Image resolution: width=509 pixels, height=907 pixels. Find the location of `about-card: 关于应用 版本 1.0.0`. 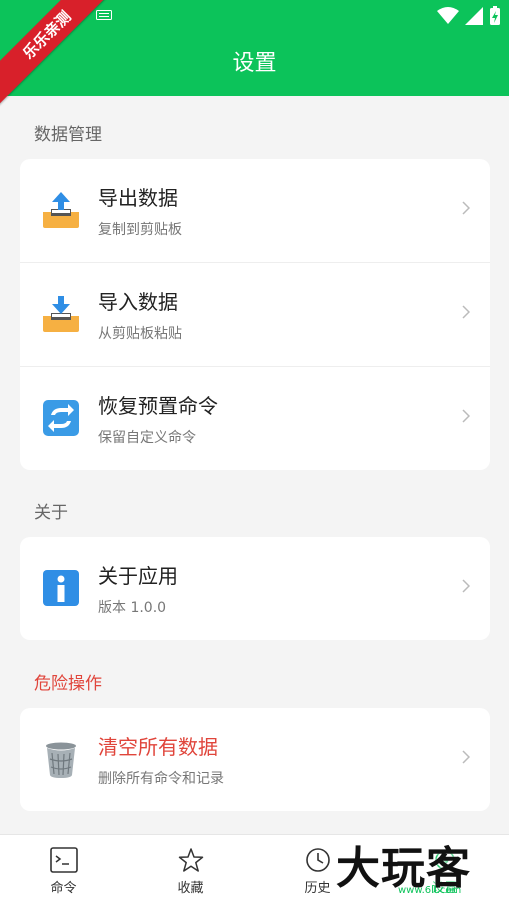

about-card: 关于应用 版本 1.0.0 is located at coordinates (255, 588).